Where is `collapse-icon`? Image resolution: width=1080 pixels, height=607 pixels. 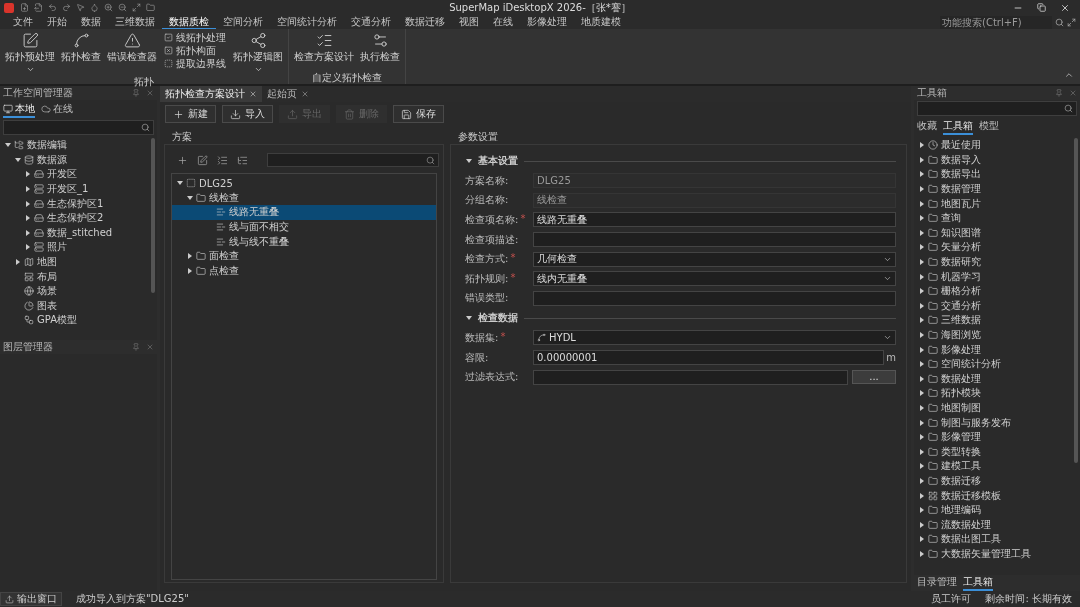 collapse-icon is located at coordinates (1069, 75).